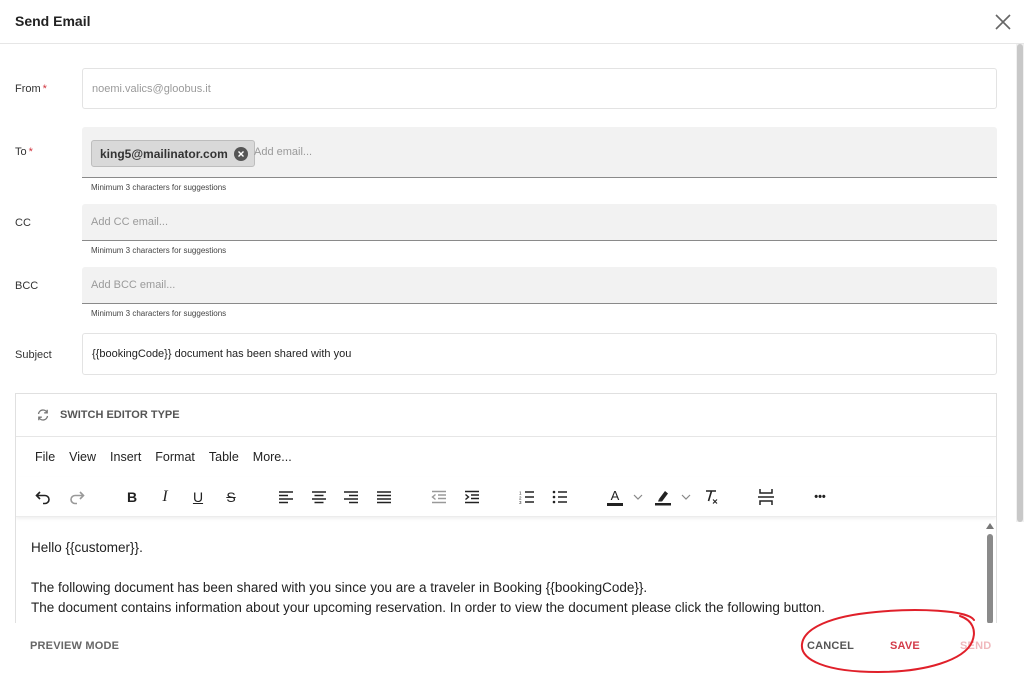 Image resolution: width=1024 pixels, height=691 pixels. I want to click on editor-line: Hello {{customer}}., so click(87, 547).